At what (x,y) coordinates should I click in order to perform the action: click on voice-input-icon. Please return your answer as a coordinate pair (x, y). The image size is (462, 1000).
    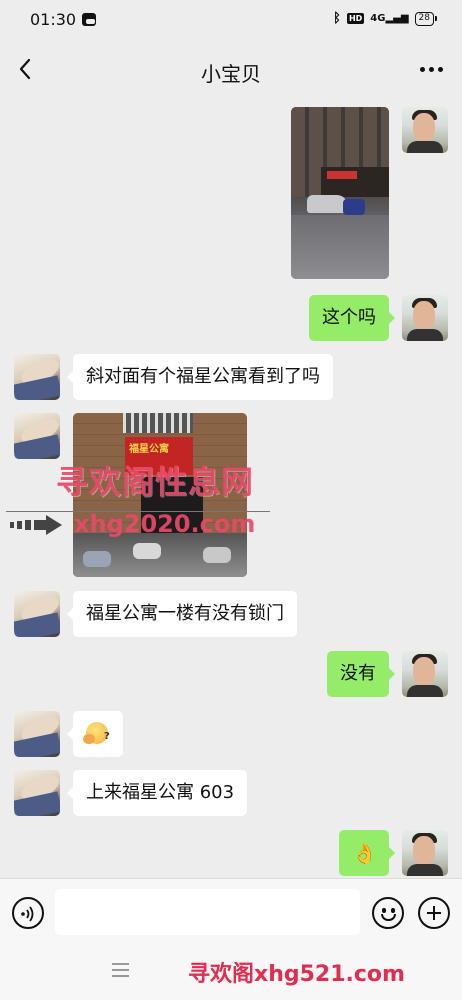
    Looking at the image, I should click on (28, 913).